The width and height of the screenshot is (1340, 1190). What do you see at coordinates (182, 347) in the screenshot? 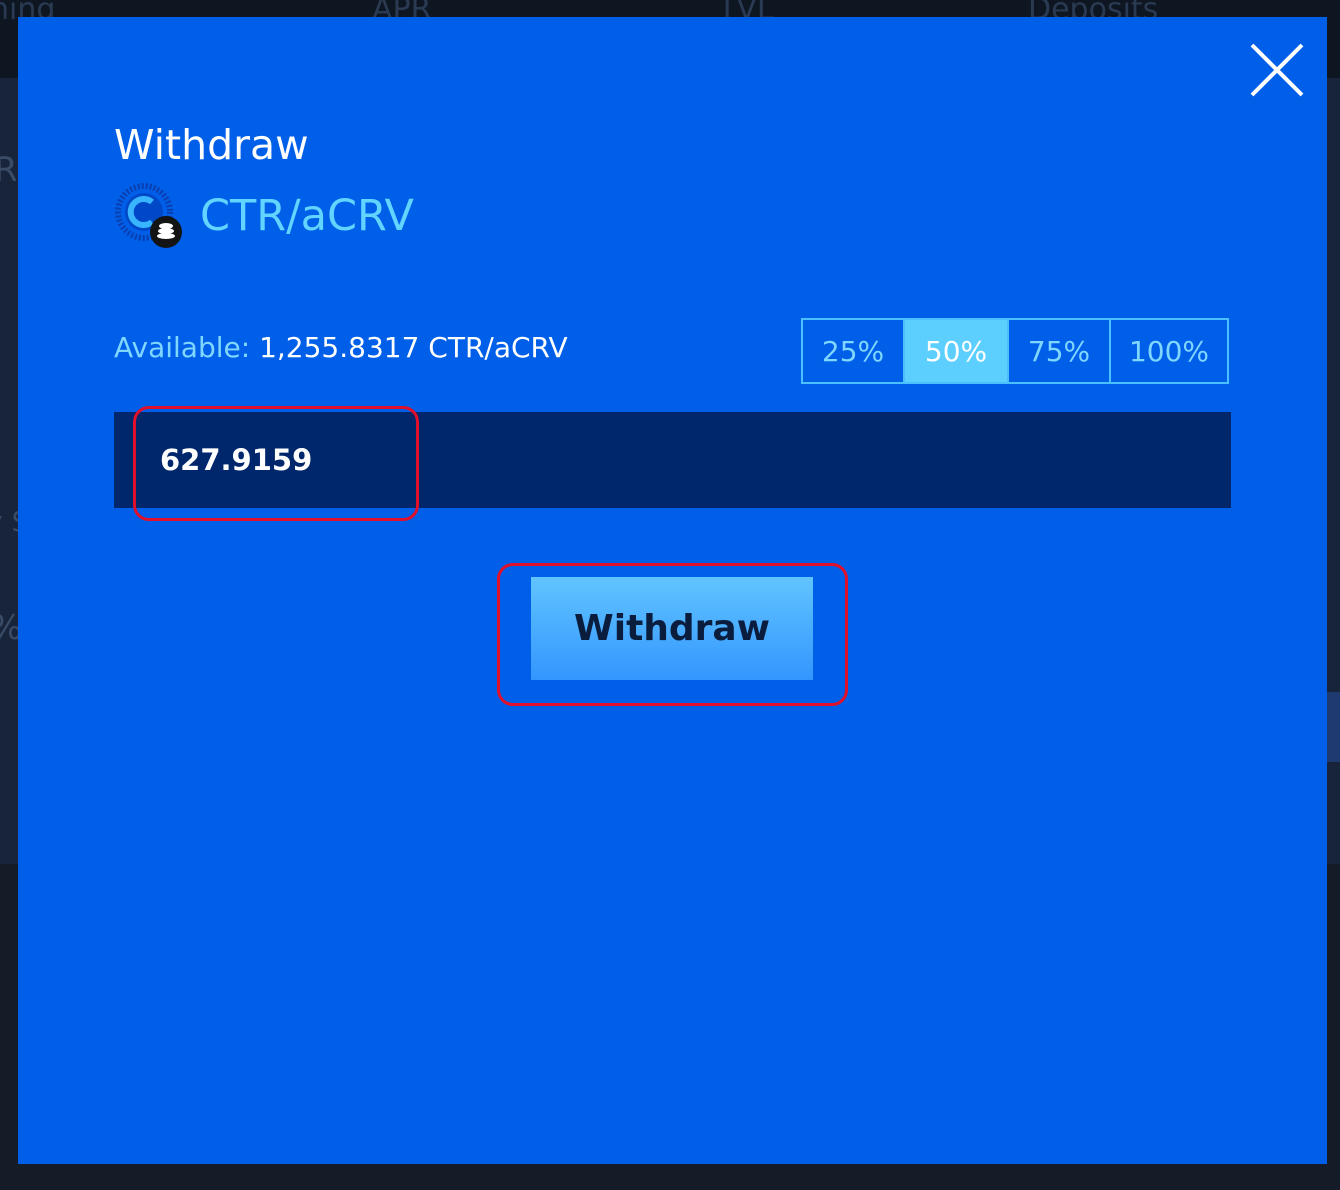
I see `available-label: Available:` at bounding box center [182, 347].